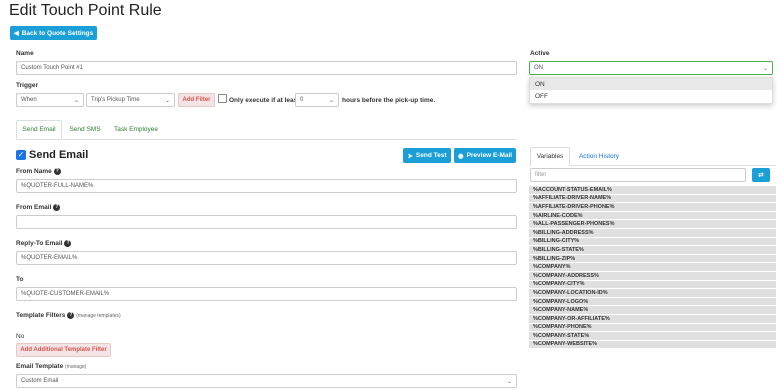 The image size is (782, 391). What do you see at coordinates (27, 85) in the screenshot?
I see `trigger-label: Trigger` at bounding box center [27, 85].